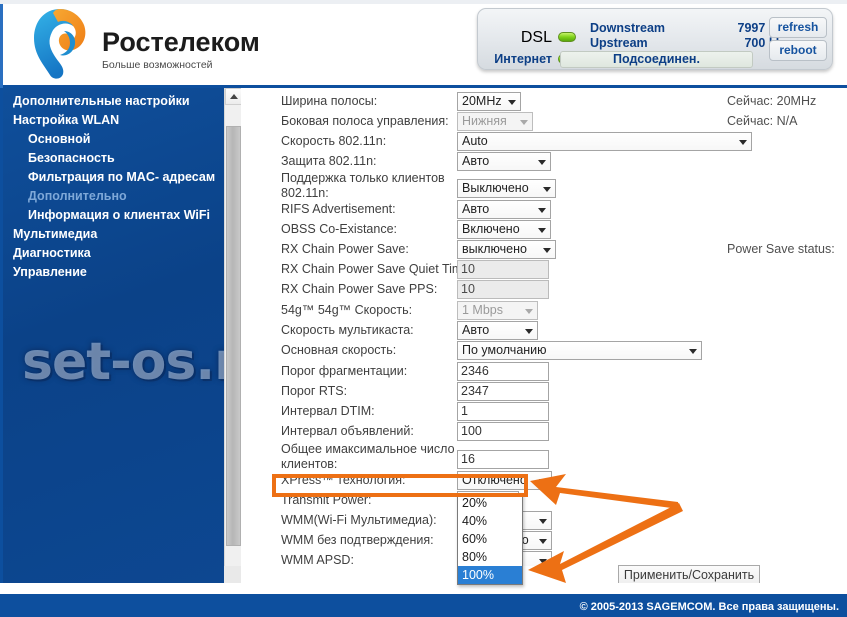 This screenshot has height=617, width=847. I want to click on select-value-rx_chain_power_save: выключено, so click(494, 249).